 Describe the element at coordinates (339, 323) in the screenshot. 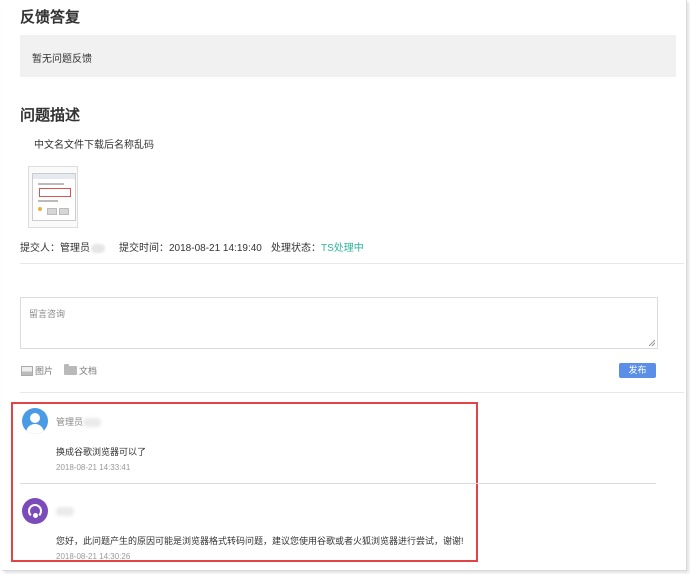

I see `message-textarea: 留言咨询` at that location.